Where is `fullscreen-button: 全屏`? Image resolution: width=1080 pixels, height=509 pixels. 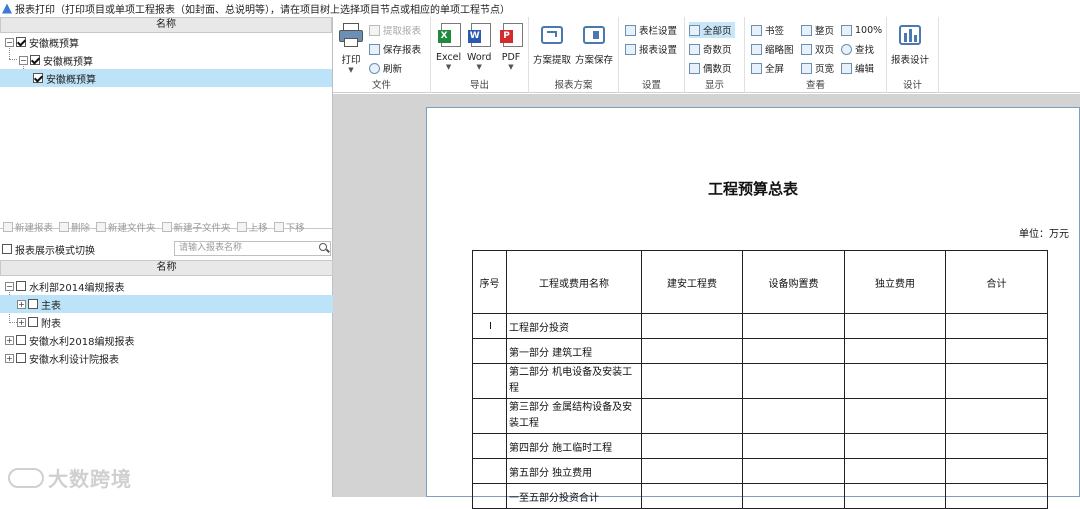
fullscreen-button: 全屏 is located at coordinates (767, 68).